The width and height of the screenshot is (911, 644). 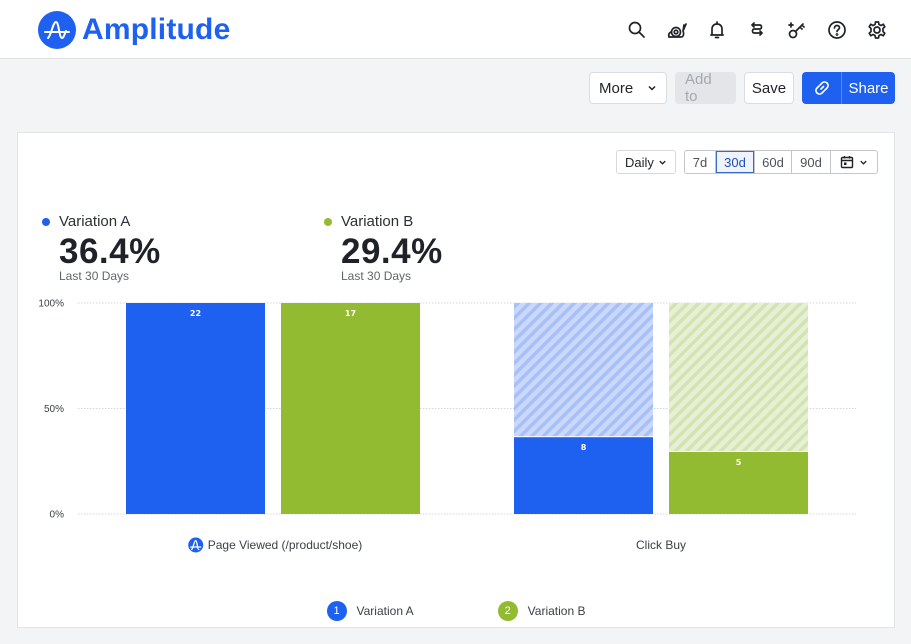 I want to click on copy-link-button, so click(x=822, y=88).